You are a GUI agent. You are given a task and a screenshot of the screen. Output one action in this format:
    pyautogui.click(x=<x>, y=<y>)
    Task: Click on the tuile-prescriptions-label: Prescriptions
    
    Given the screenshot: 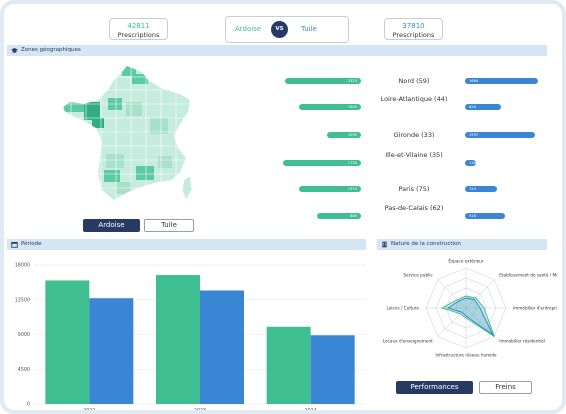 What is the action you would take?
    pyautogui.click(x=413, y=35)
    